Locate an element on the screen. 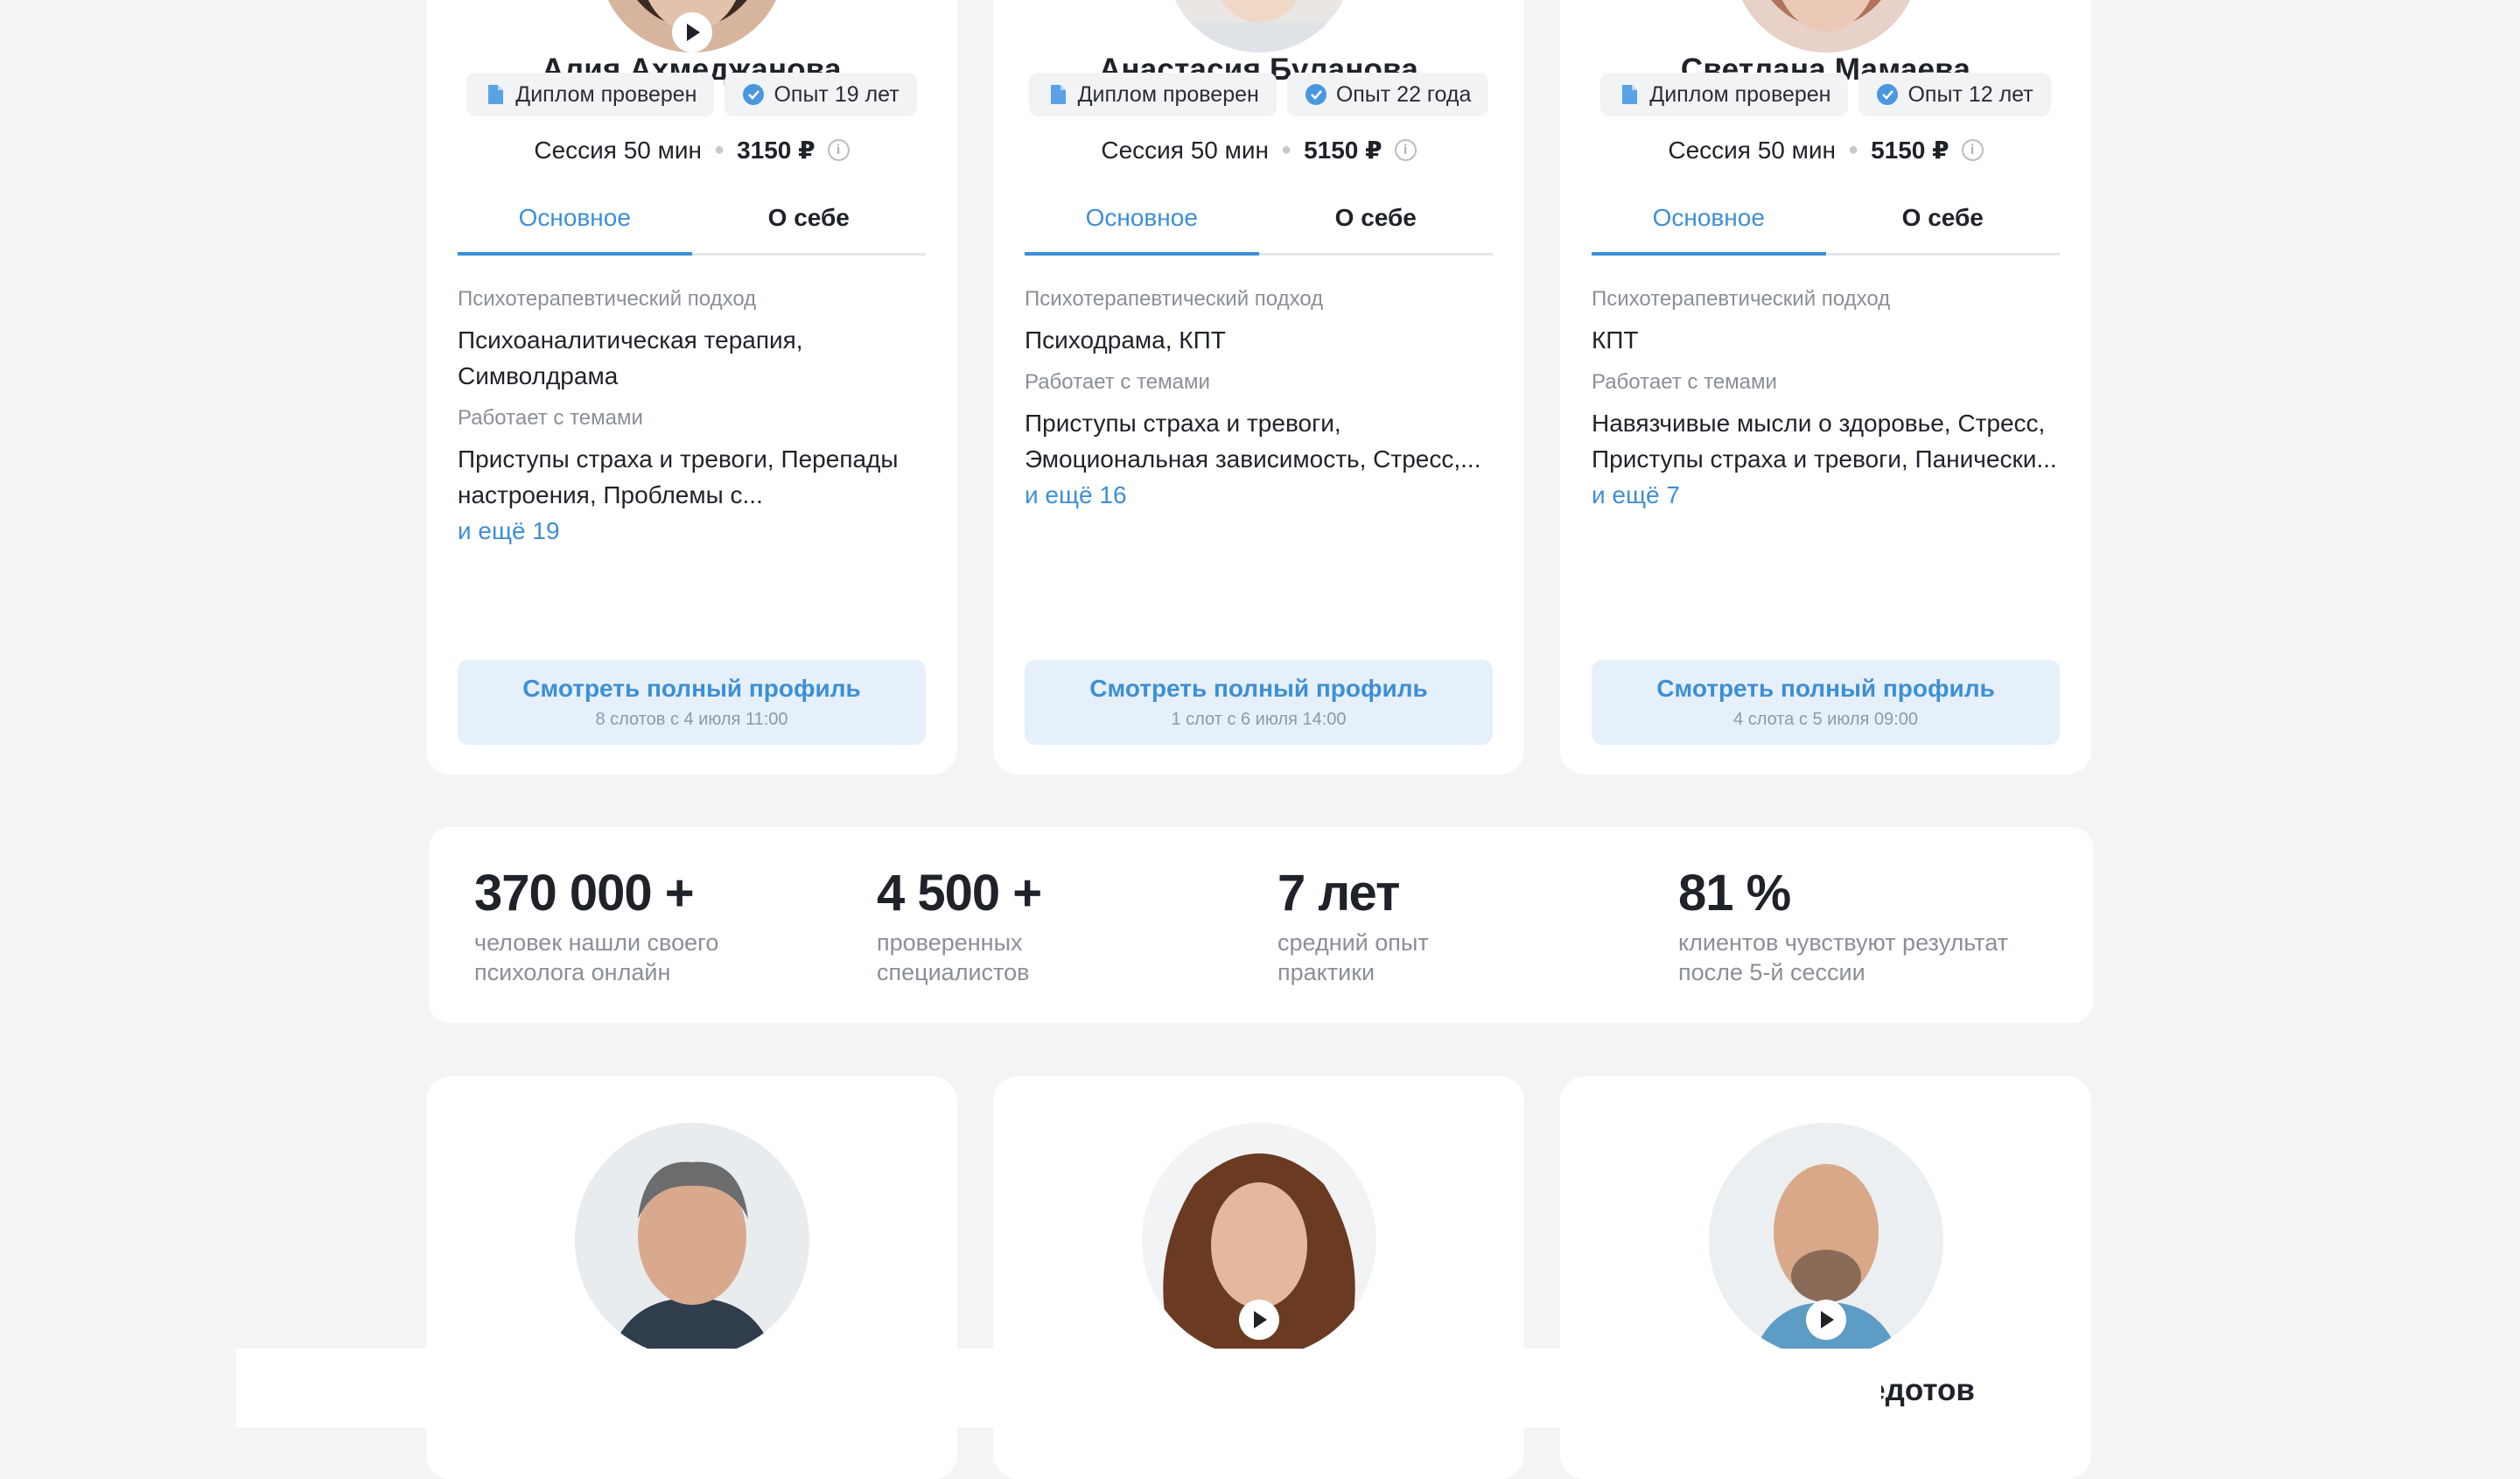  stat-description-line: средний опыт is located at coordinates (1353, 943).